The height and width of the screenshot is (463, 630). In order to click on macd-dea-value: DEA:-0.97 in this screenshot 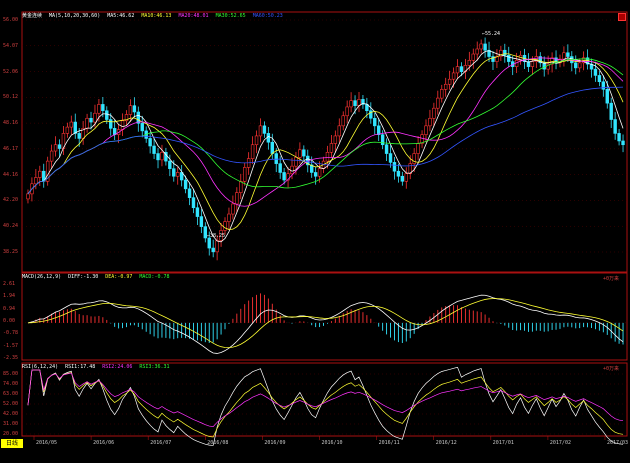, I will do `click(119, 277)`.